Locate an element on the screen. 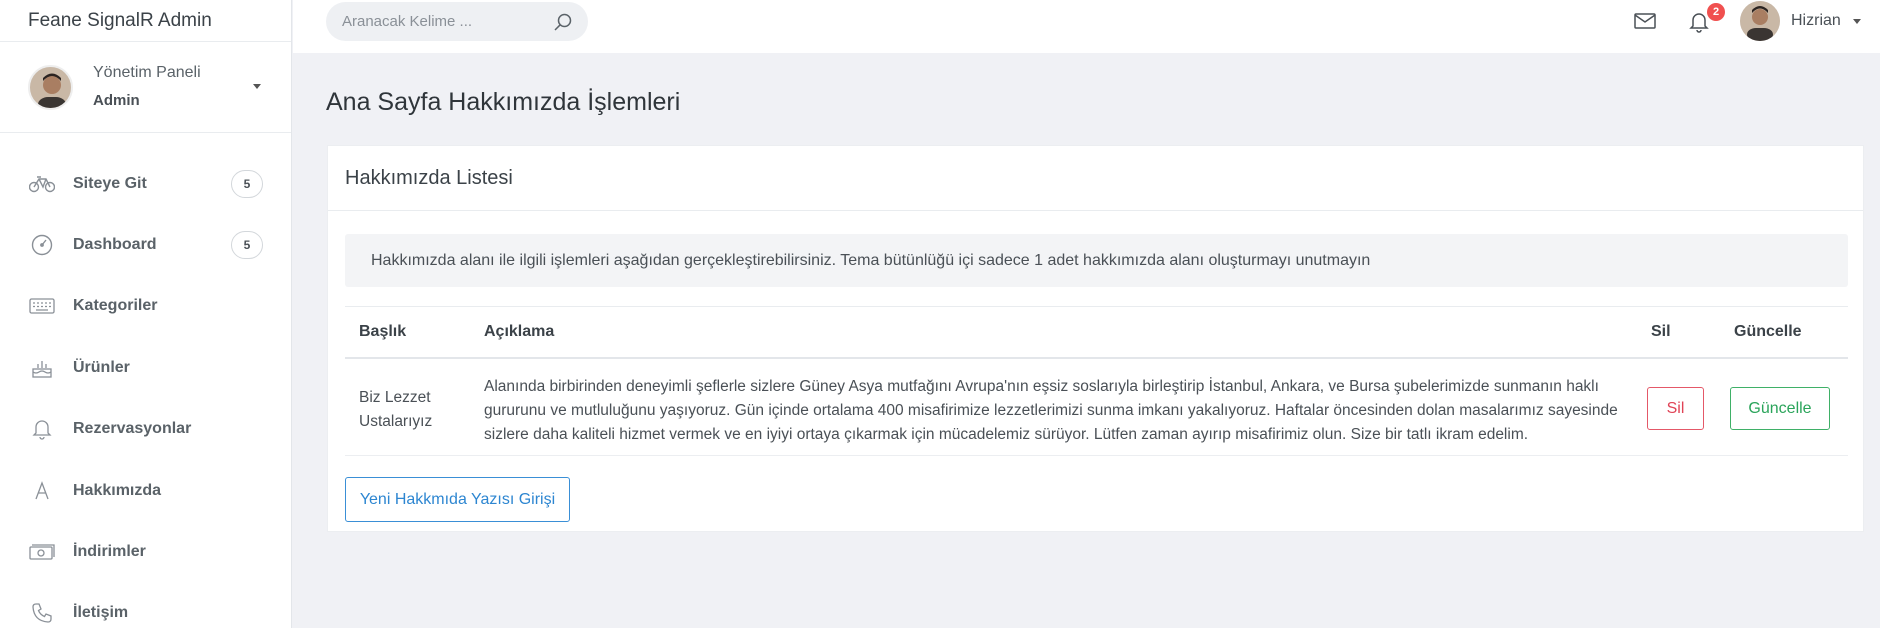 The width and height of the screenshot is (1880, 628). bell-icon is located at coordinates (42, 429).